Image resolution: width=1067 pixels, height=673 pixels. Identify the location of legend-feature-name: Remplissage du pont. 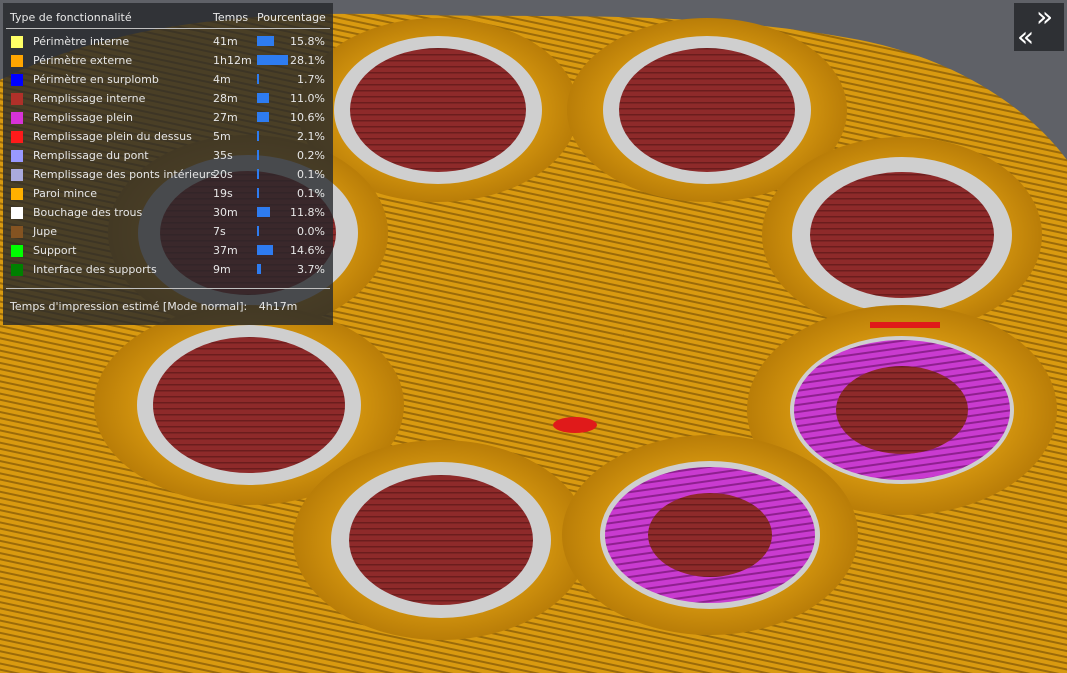
(91, 155).